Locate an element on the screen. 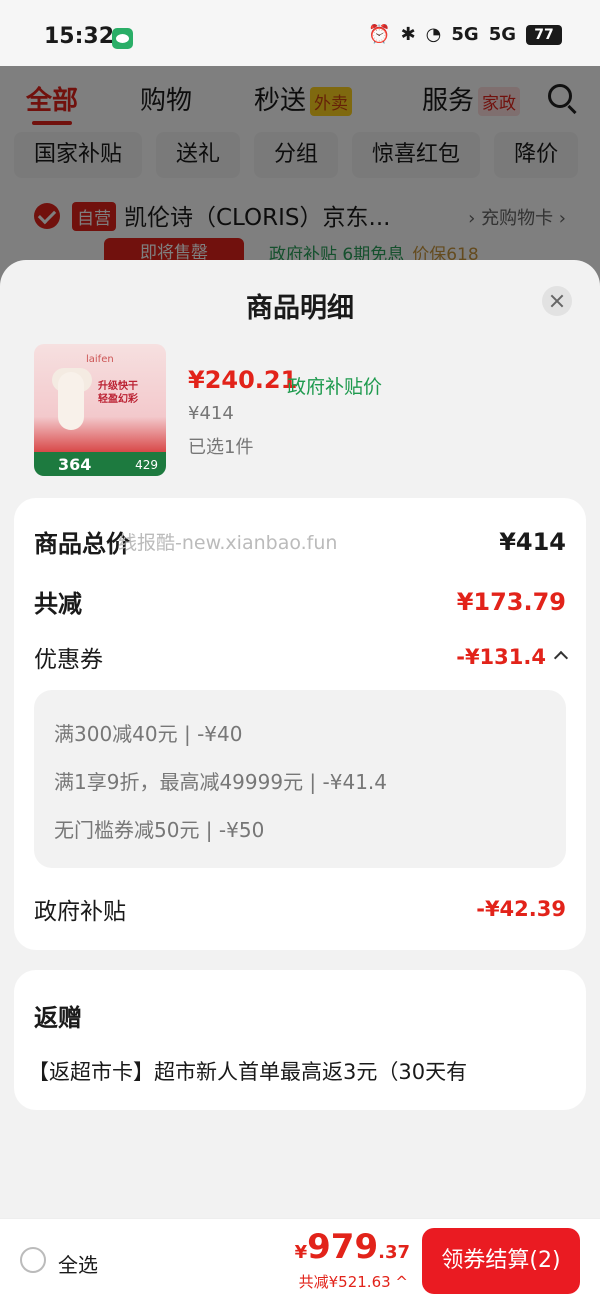 This screenshot has width=600, height=1302. thumb-slogan: 升级快干 轻盈幻彩 is located at coordinates (118, 393).